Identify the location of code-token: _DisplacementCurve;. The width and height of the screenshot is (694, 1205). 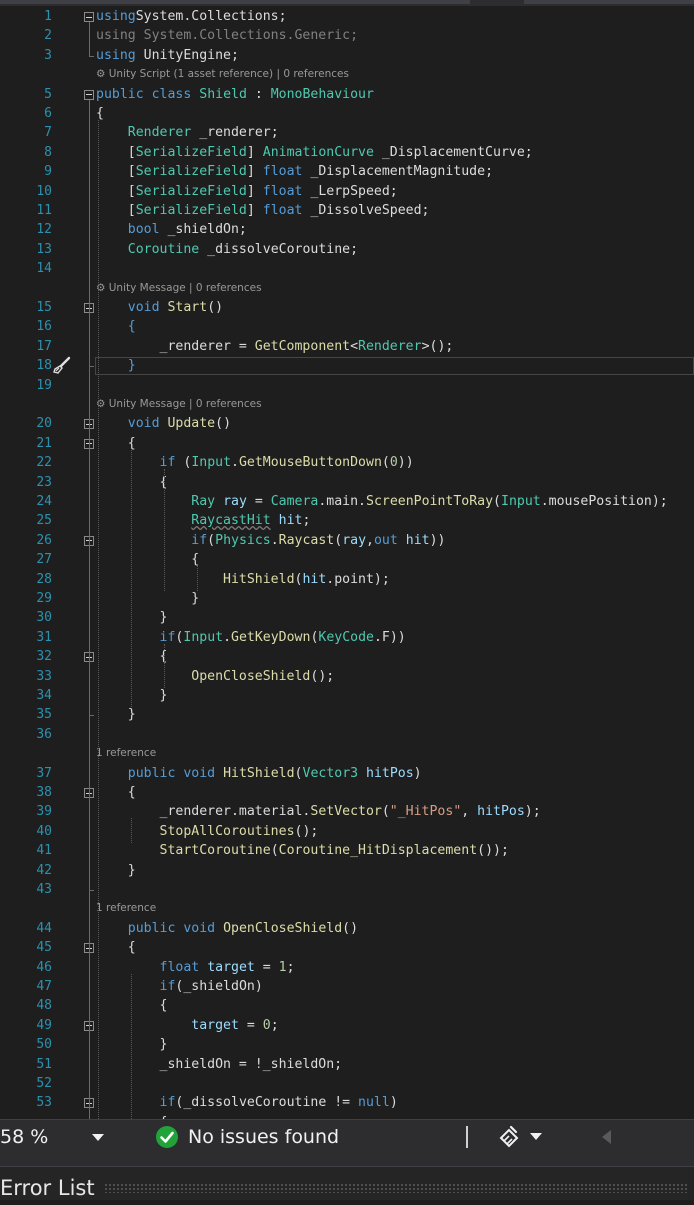
(453, 152).